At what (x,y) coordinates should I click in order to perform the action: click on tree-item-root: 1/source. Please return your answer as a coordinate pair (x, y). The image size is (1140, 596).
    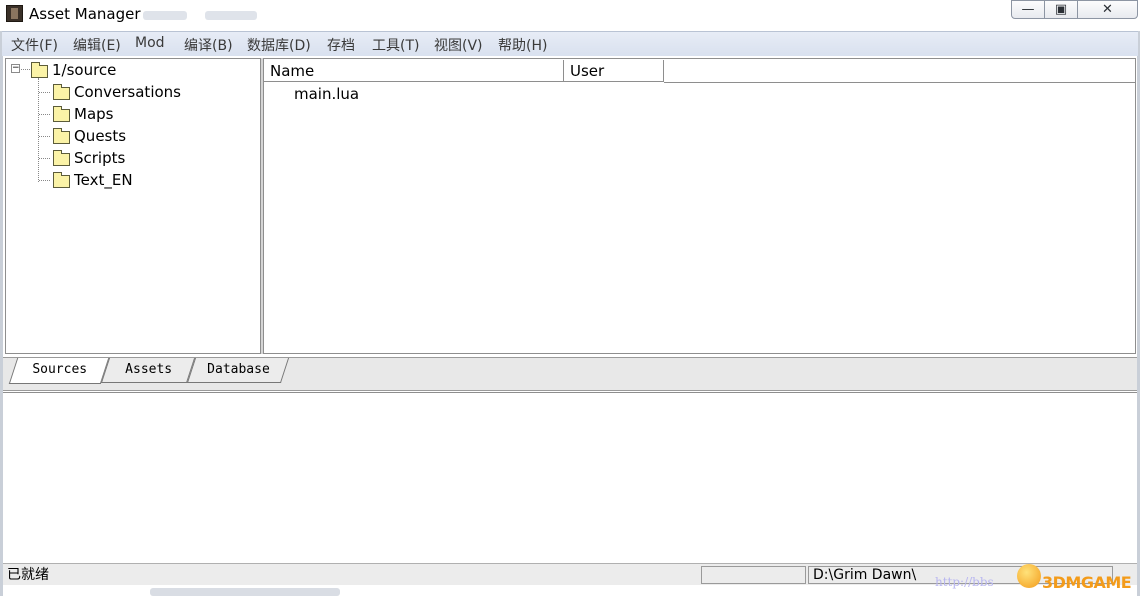
    Looking at the image, I should click on (84, 70).